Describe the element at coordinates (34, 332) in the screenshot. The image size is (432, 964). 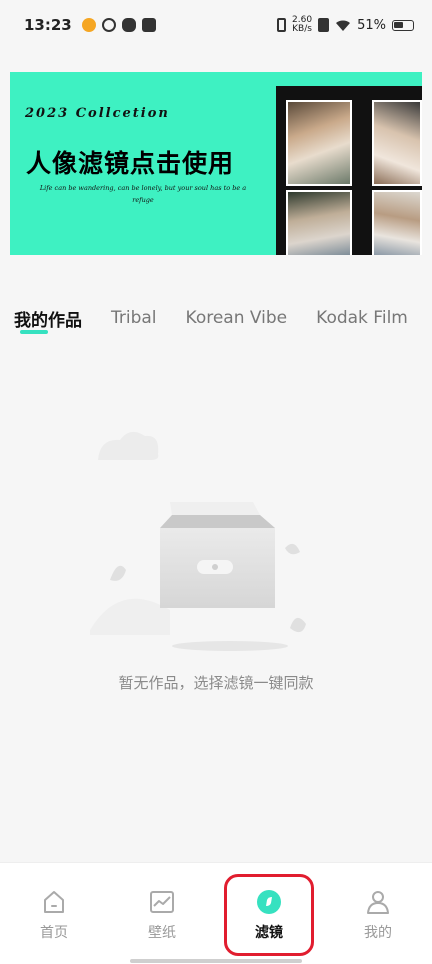
I see `active-tab-indicator` at that location.